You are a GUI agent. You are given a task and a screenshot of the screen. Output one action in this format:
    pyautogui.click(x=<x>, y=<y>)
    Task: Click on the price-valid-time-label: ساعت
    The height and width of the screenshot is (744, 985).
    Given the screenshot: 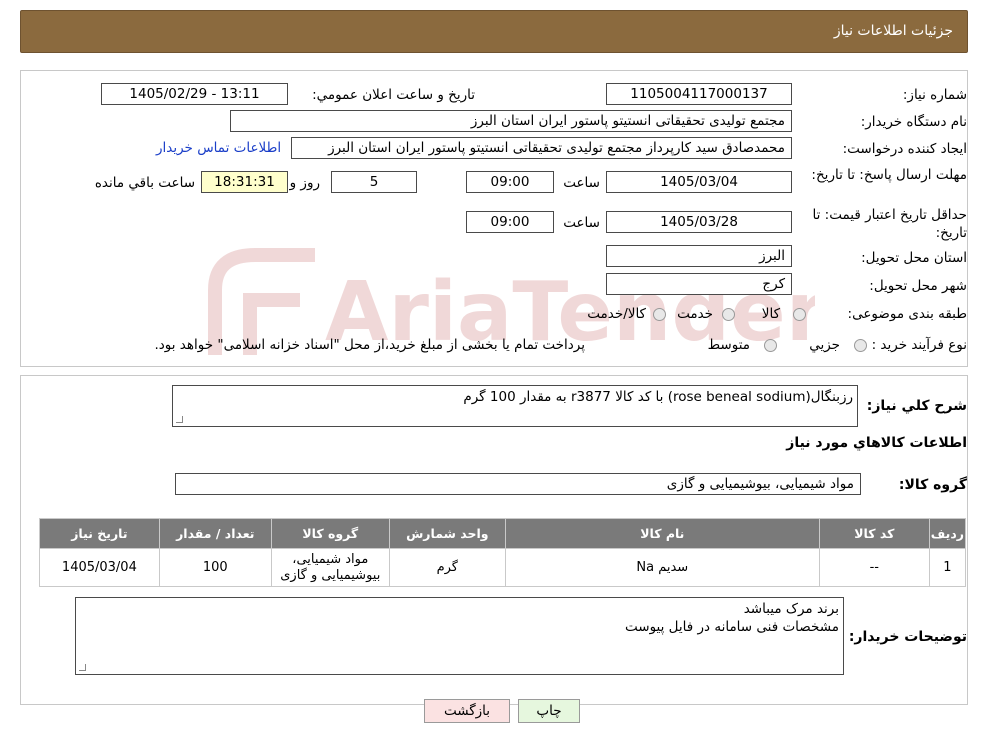 What is the action you would take?
    pyautogui.click(x=581, y=223)
    